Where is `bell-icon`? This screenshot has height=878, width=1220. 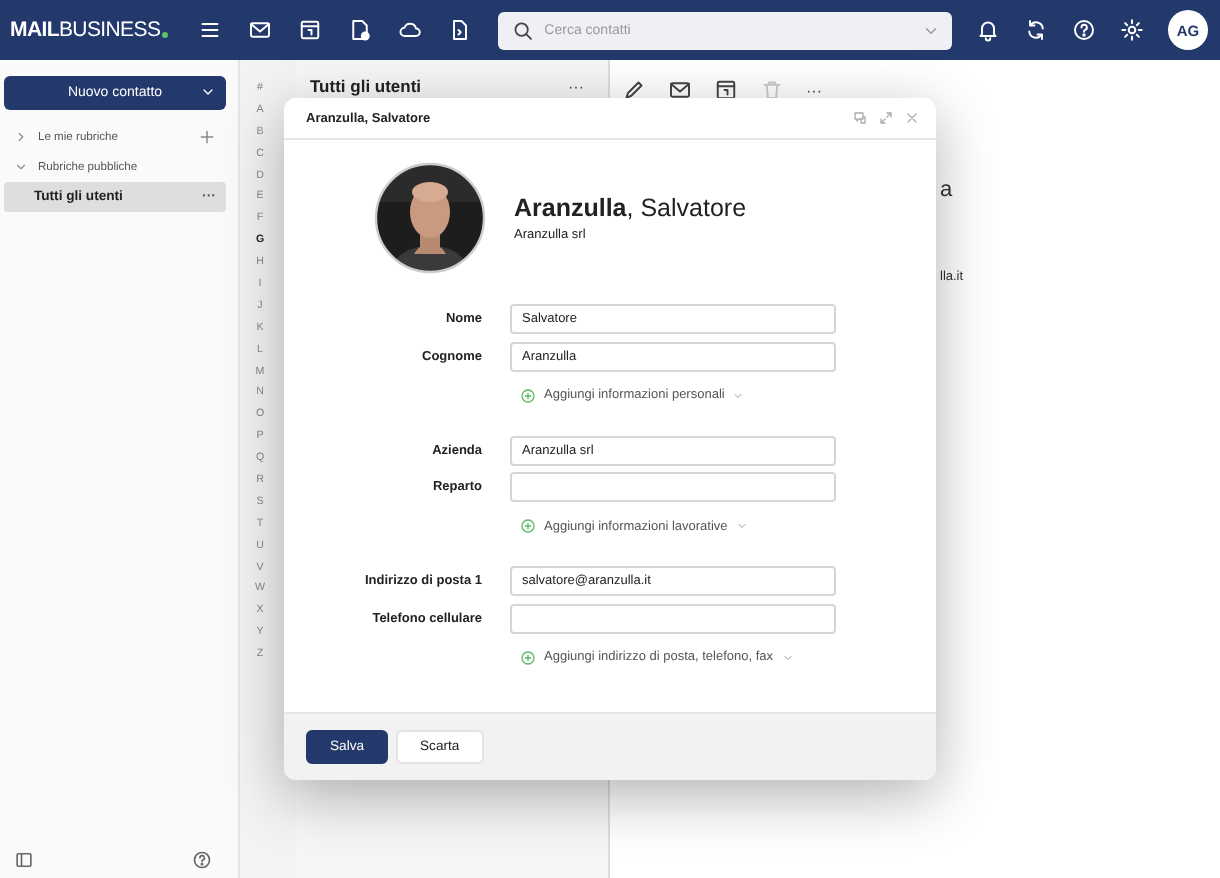 bell-icon is located at coordinates (988, 30).